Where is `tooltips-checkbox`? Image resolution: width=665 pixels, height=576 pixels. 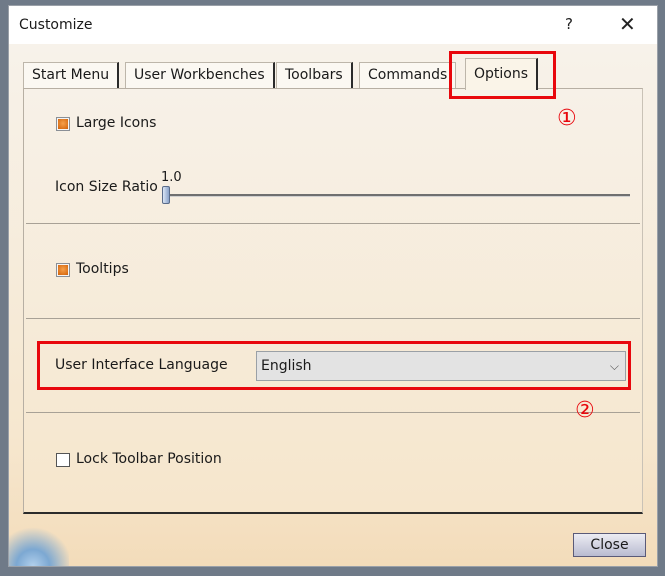 tooltips-checkbox is located at coordinates (63, 270).